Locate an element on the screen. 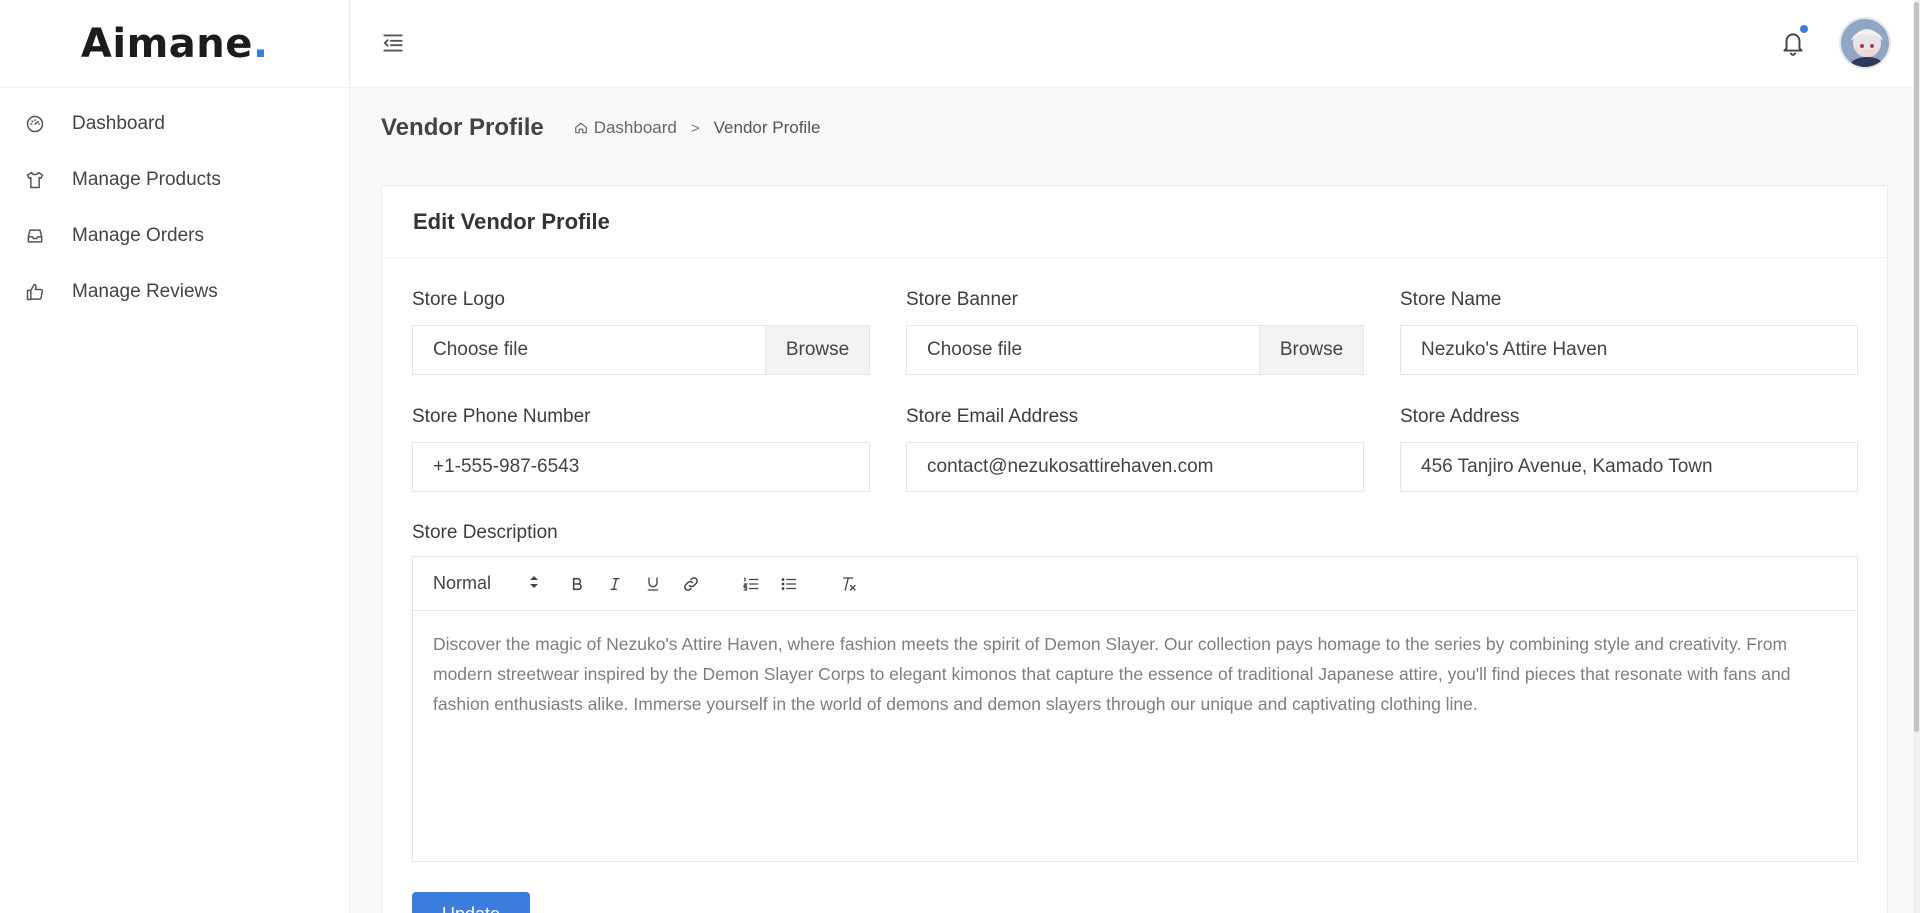  sidebar-item-manage-products: Manage Products is located at coordinates (174, 180).